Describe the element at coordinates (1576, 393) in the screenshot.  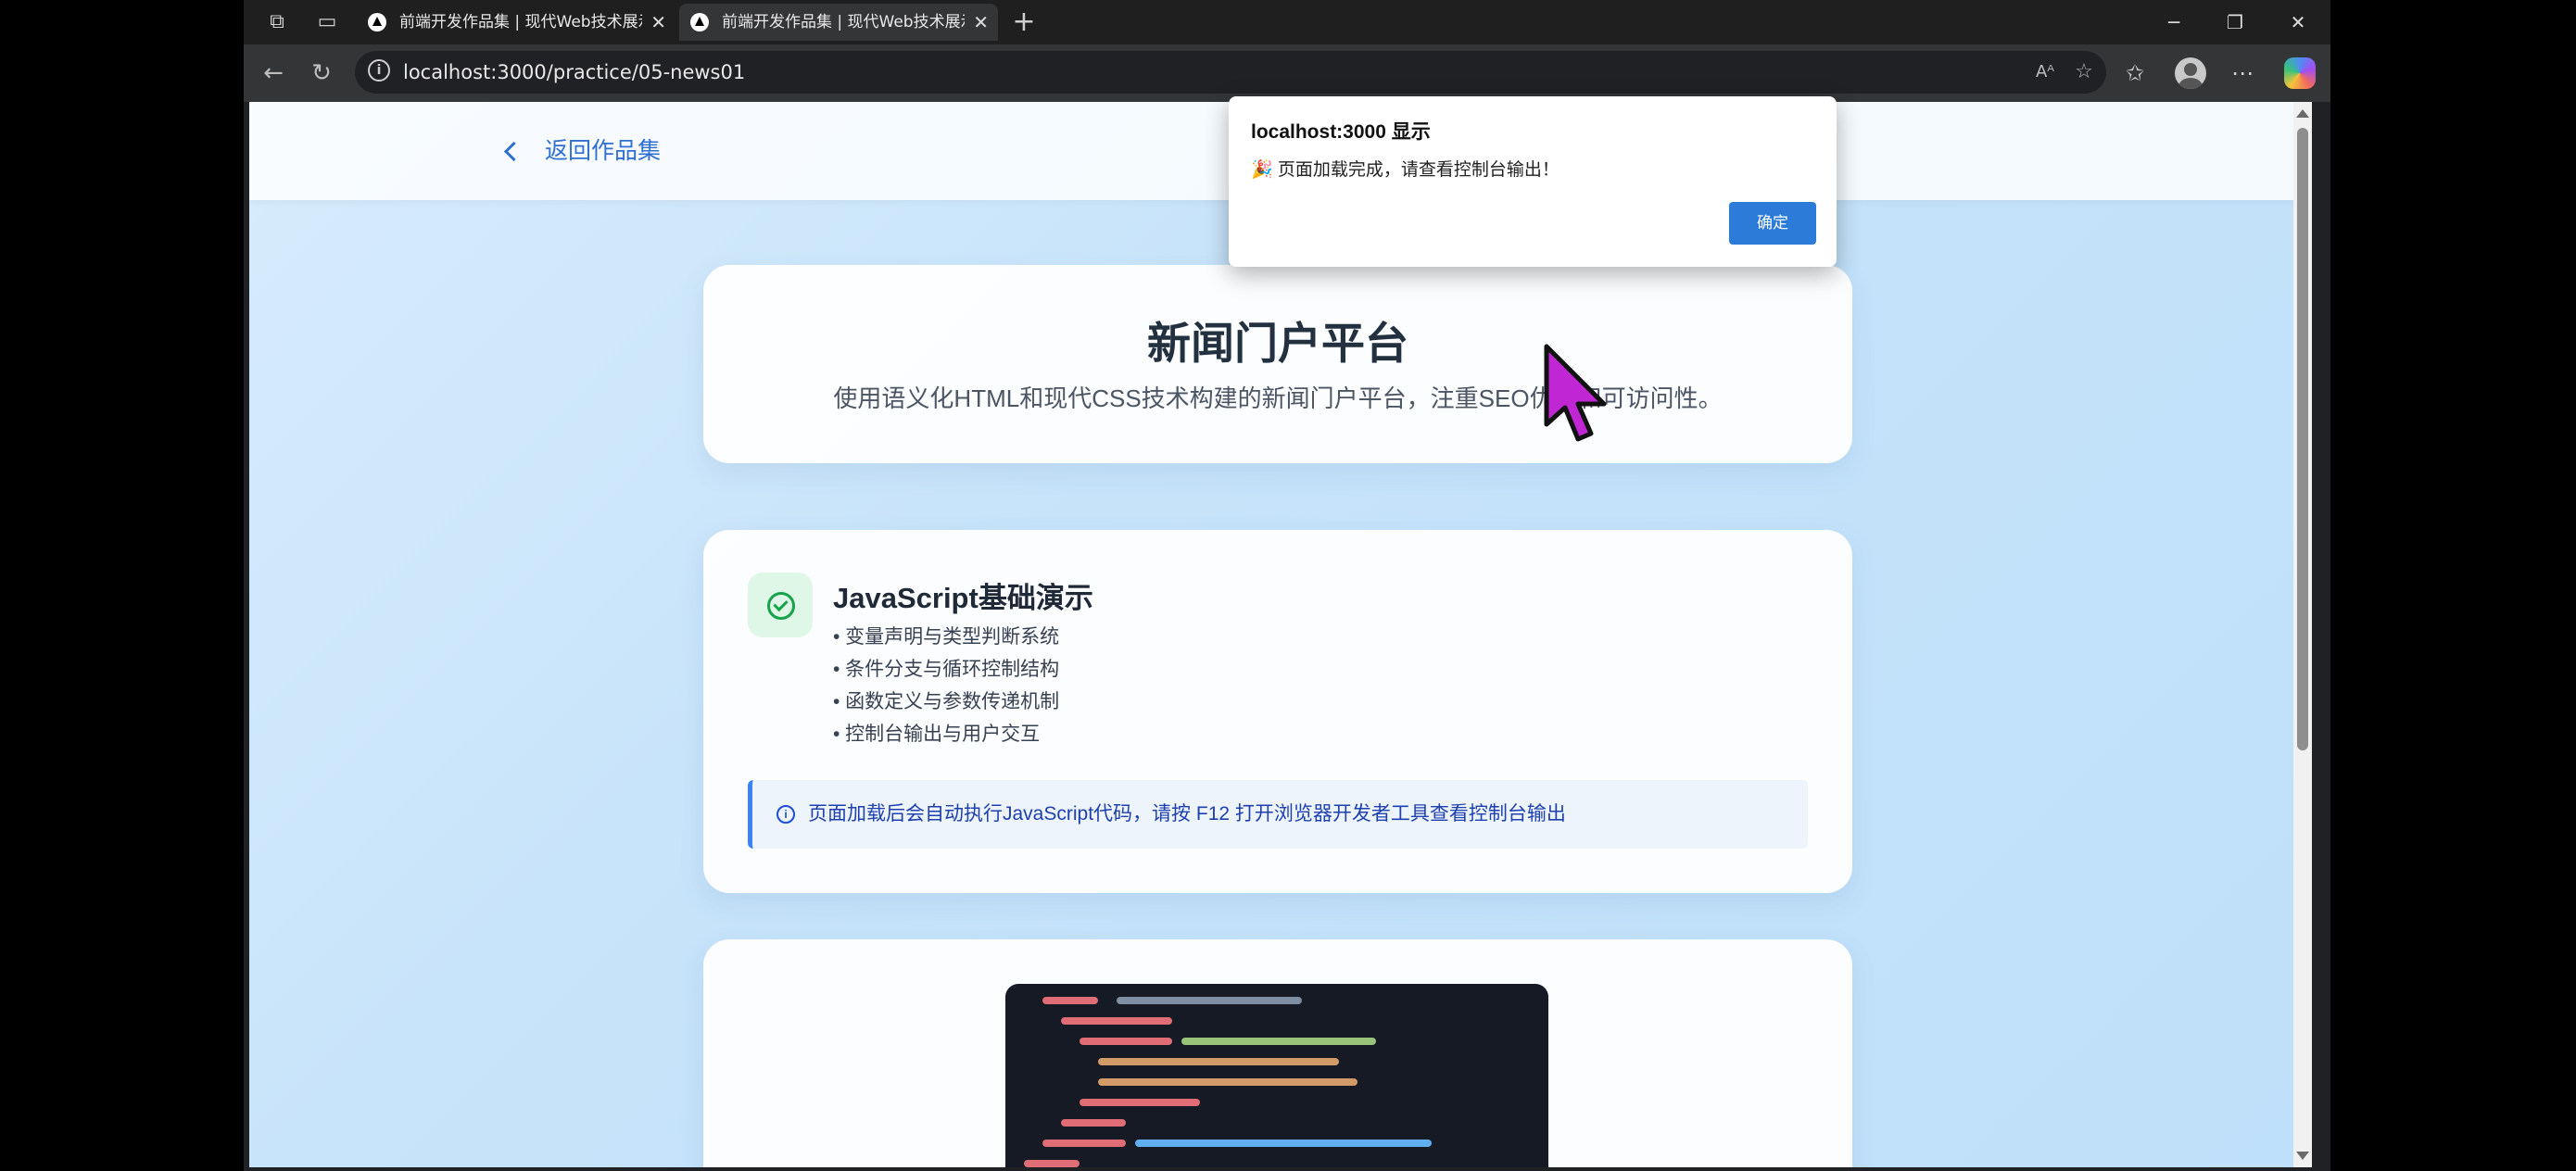
I see `mouse-cursor-icon` at that location.